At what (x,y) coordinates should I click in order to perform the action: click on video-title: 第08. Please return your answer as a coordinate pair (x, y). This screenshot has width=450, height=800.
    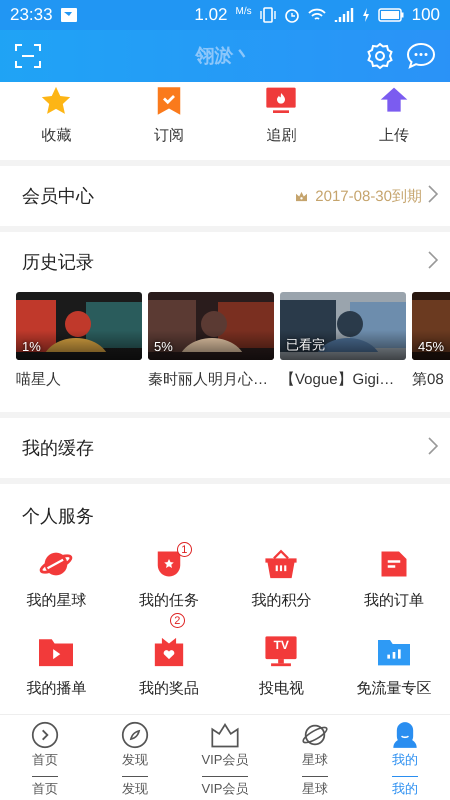
    Looking at the image, I should click on (428, 379).